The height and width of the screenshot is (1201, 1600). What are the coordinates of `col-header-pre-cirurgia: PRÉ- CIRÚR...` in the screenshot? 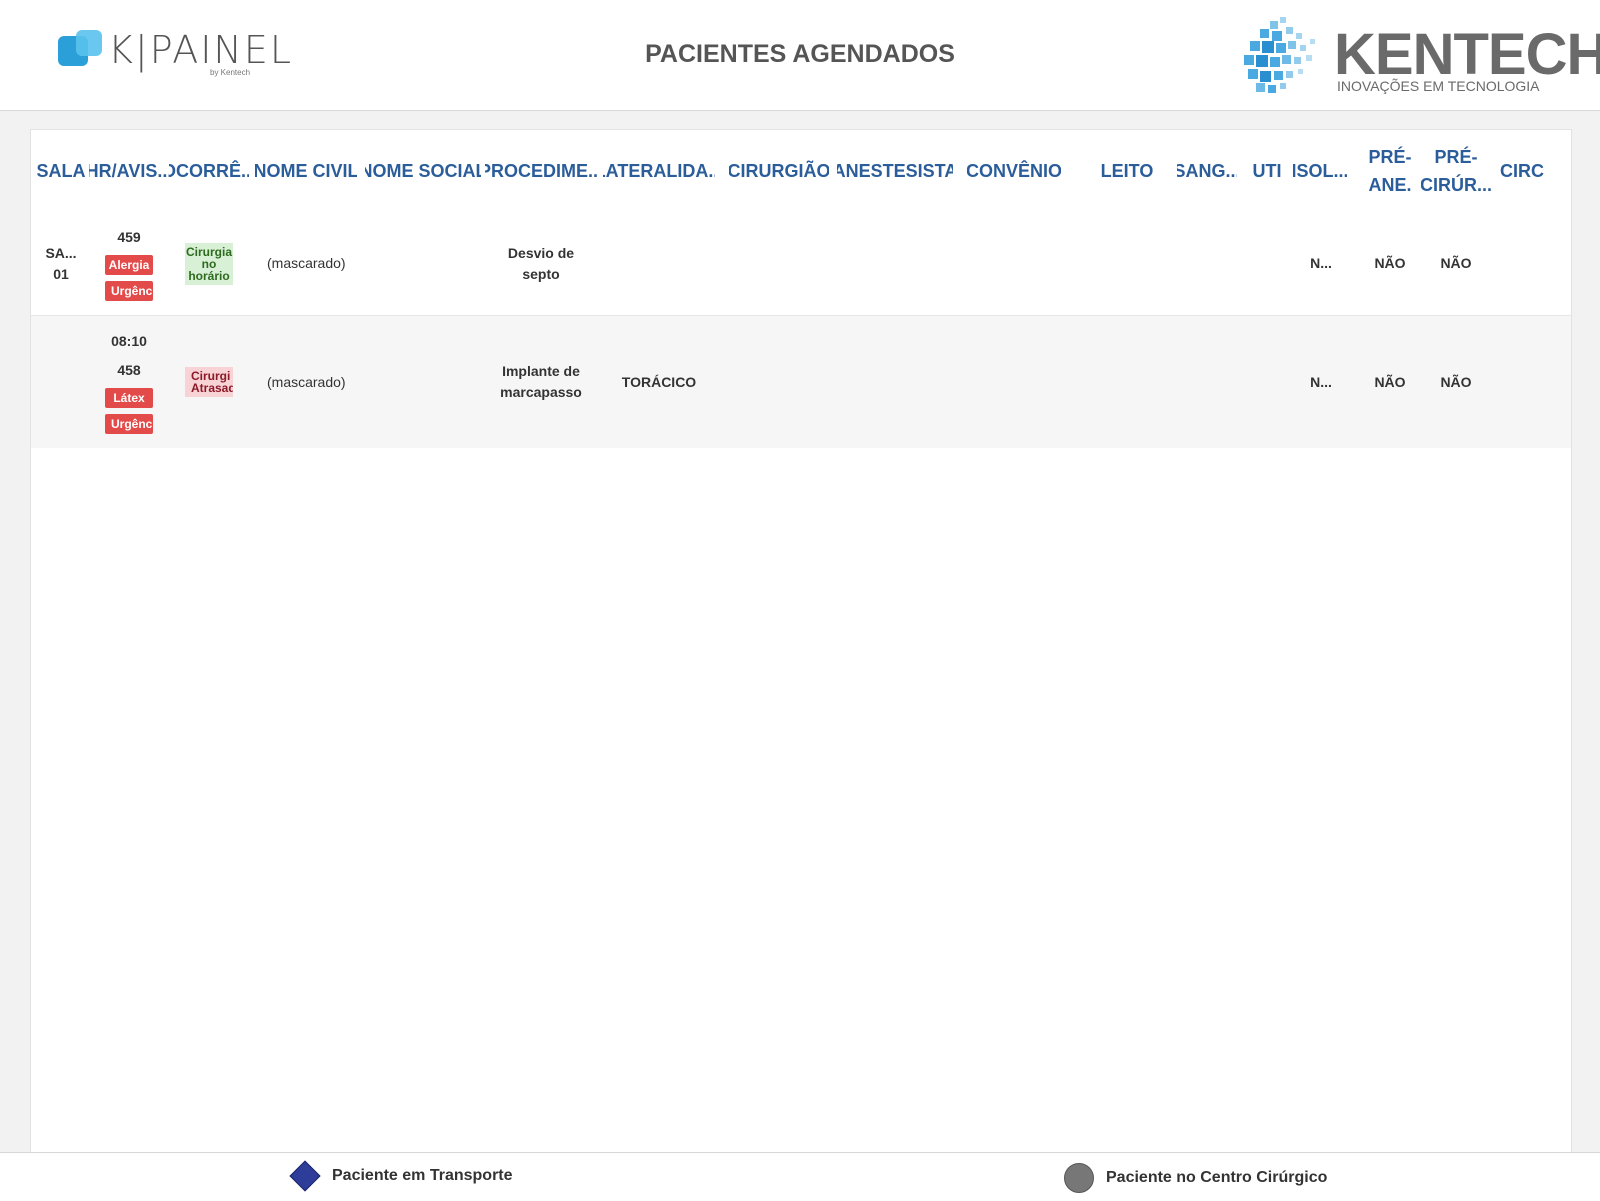 It's located at (1456, 171).